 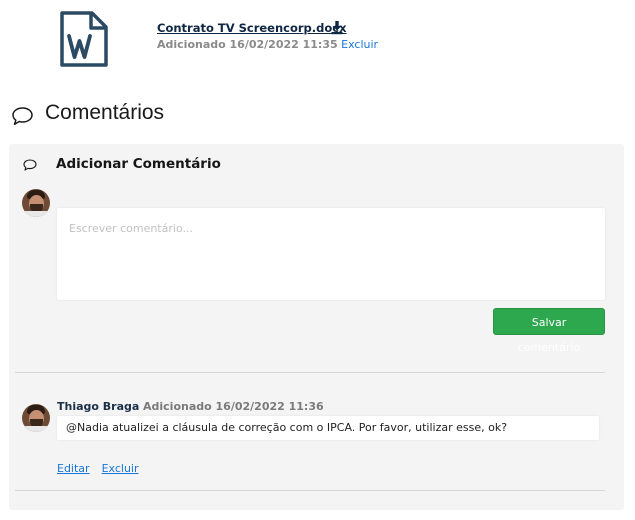 What do you see at coordinates (337, 28) in the screenshot?
I see `download-icon` at bounding box center [337, 28].